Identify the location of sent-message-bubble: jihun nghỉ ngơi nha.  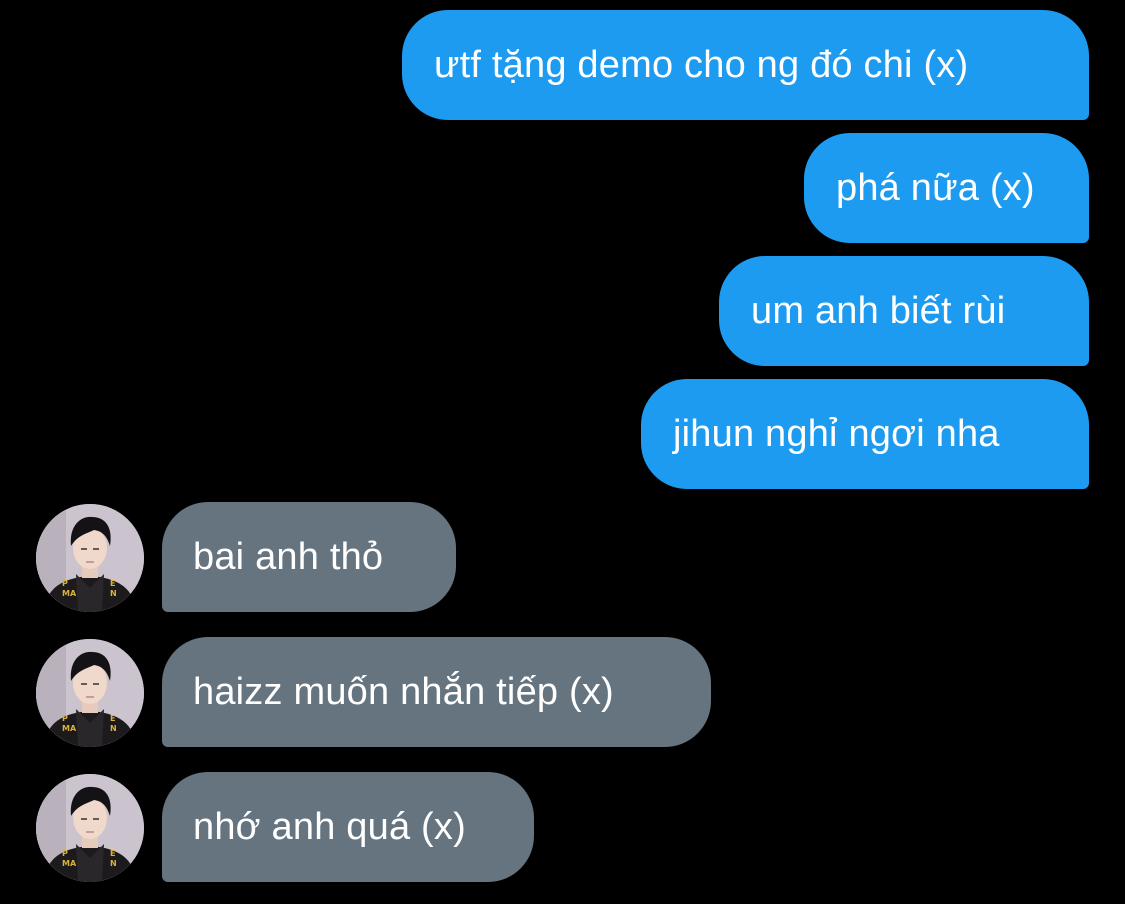
(865, 434).